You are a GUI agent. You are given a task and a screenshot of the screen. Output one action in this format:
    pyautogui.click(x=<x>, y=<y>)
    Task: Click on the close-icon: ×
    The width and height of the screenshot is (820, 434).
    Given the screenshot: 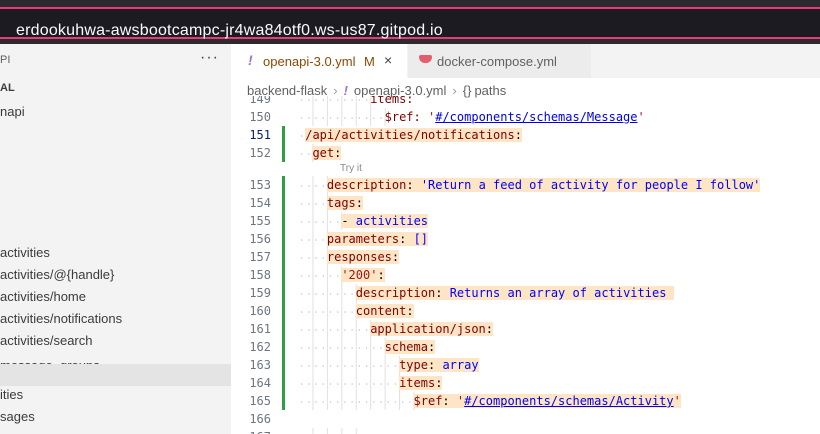 What is the action you would take?
    pyautogui.click(x=388, y=60)
    